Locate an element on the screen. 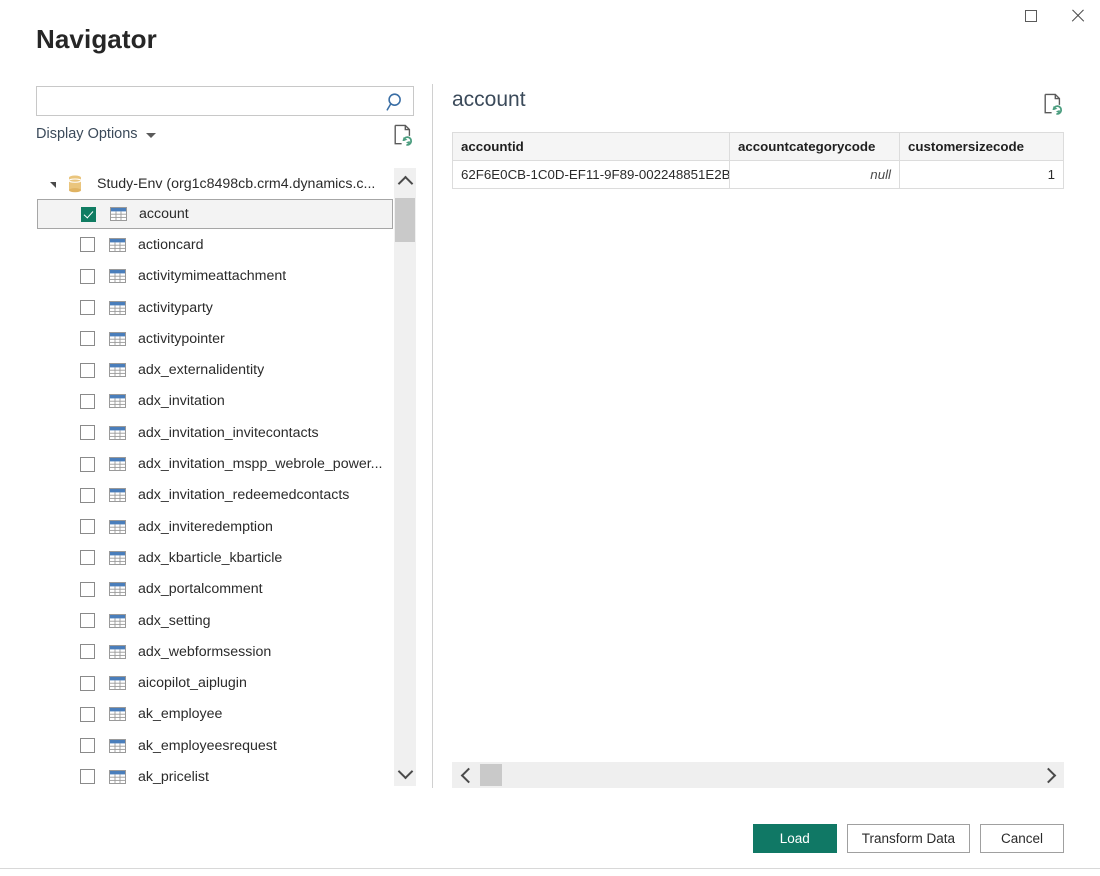  expanded-triangle-icon is located at coordinates (53, 185).